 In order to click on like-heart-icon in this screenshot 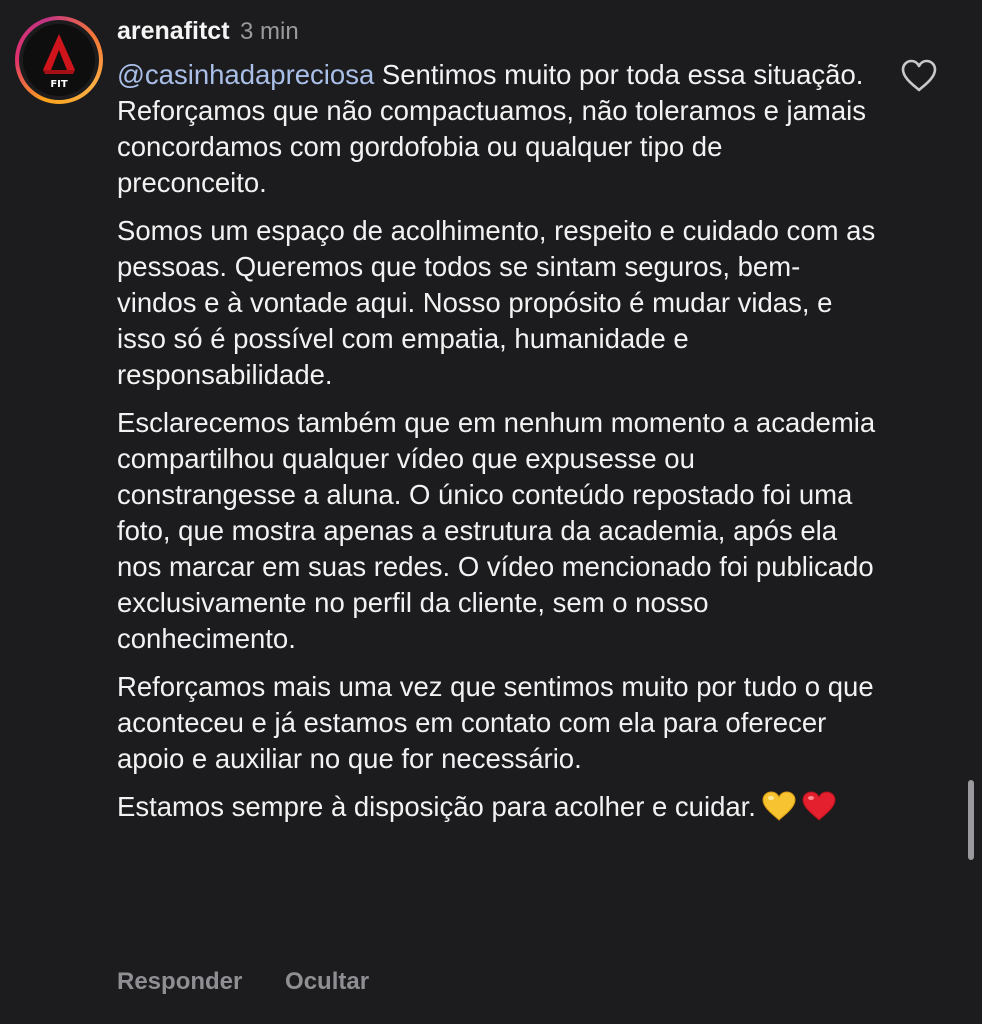, I will do `click(919, 76)`.